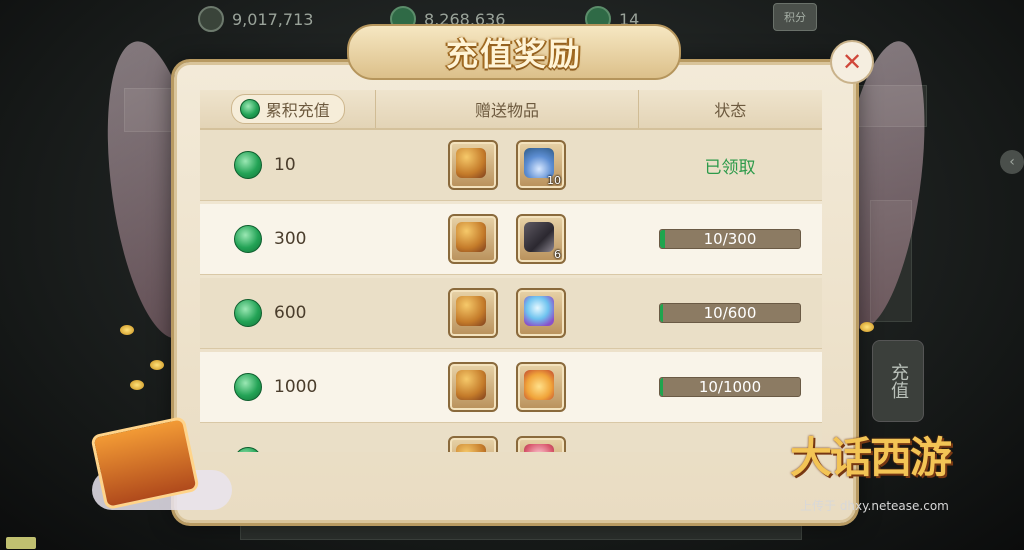  I want to click on amount-value: 600, so click(290, 313).